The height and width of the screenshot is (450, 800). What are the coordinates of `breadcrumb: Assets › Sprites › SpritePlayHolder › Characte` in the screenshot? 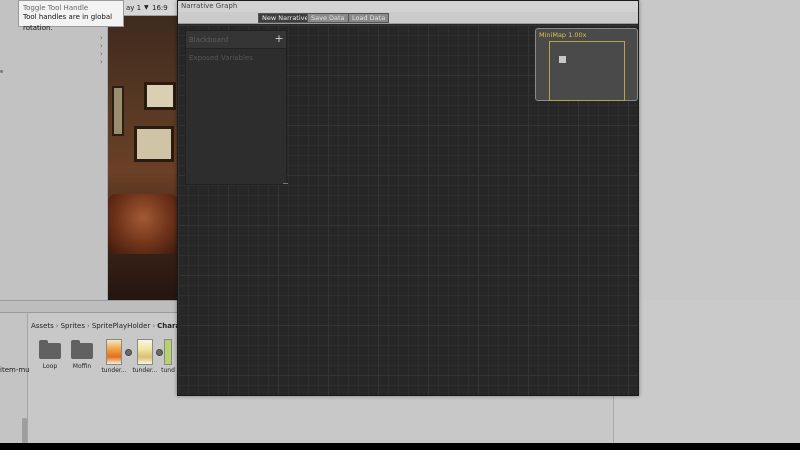 It's located at (111, 326).